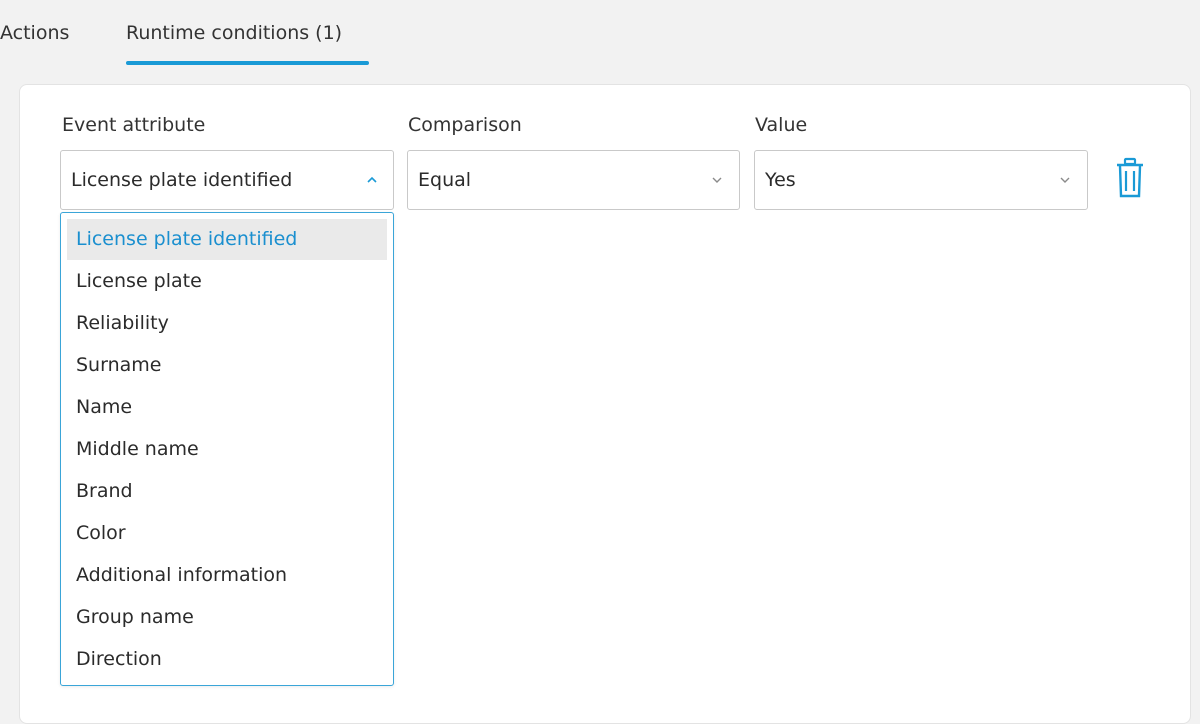  I want to click on event-attribute-selected-value: License plate identified, so click(182, 180).